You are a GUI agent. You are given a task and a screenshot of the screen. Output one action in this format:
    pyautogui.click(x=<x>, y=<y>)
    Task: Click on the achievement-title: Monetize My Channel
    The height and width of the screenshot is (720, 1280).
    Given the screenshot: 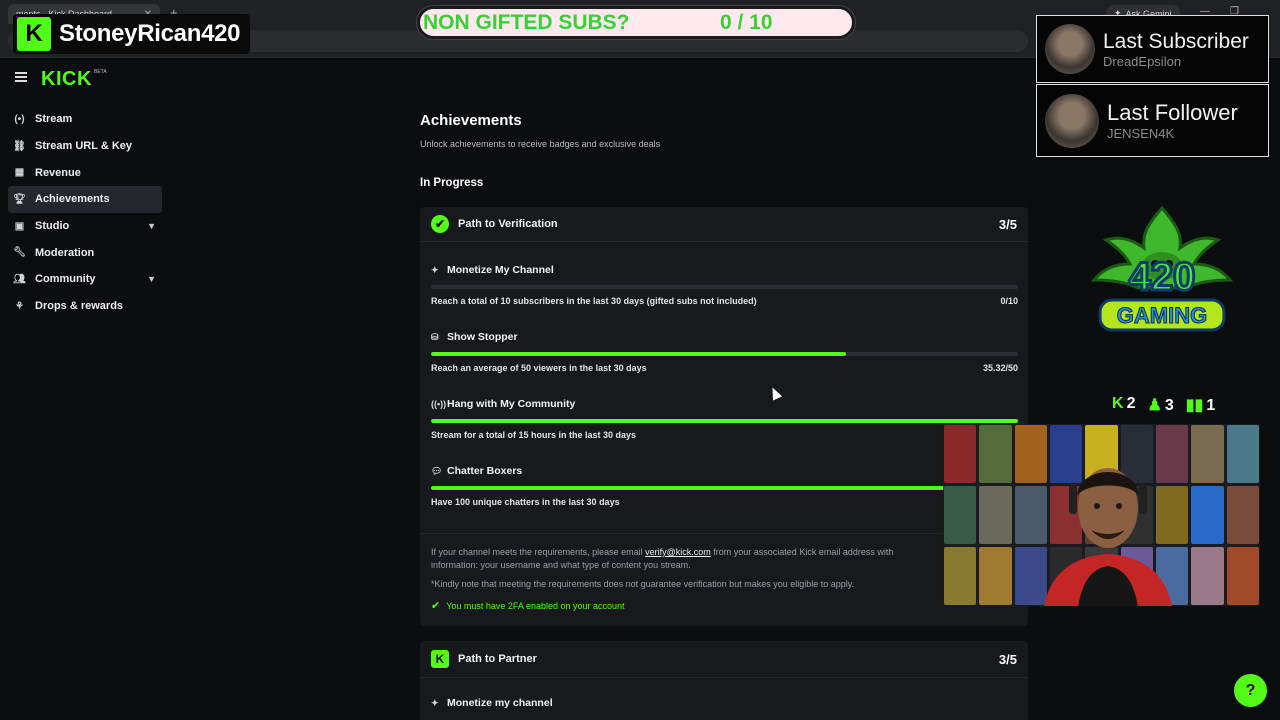 What is the action you would take?
    pyautogui.click(x=500, y=270)
    